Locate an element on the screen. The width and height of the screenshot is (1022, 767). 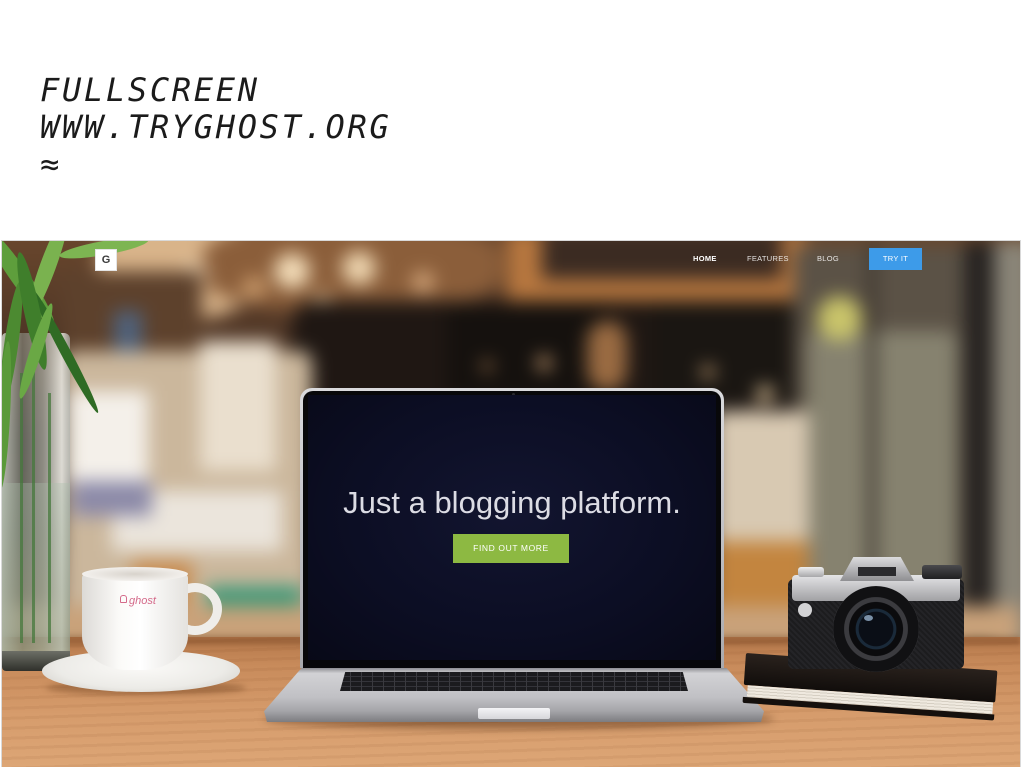
dark-pillar is located at coordinates (979, 451).